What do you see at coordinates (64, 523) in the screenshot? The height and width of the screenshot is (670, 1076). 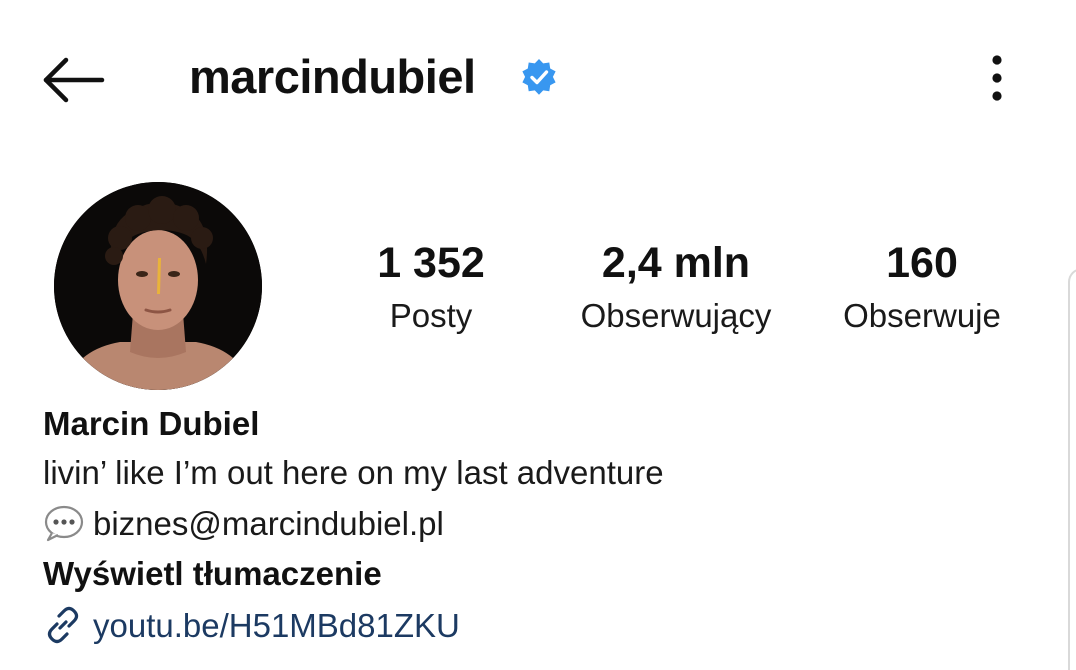 I see `speech-bubble-icon` at bounding box center [64, 523].